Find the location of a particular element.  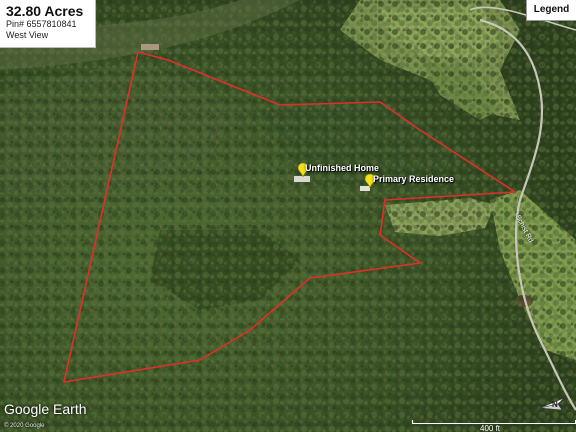

svg-text: N is located at coordinates (555, 404).